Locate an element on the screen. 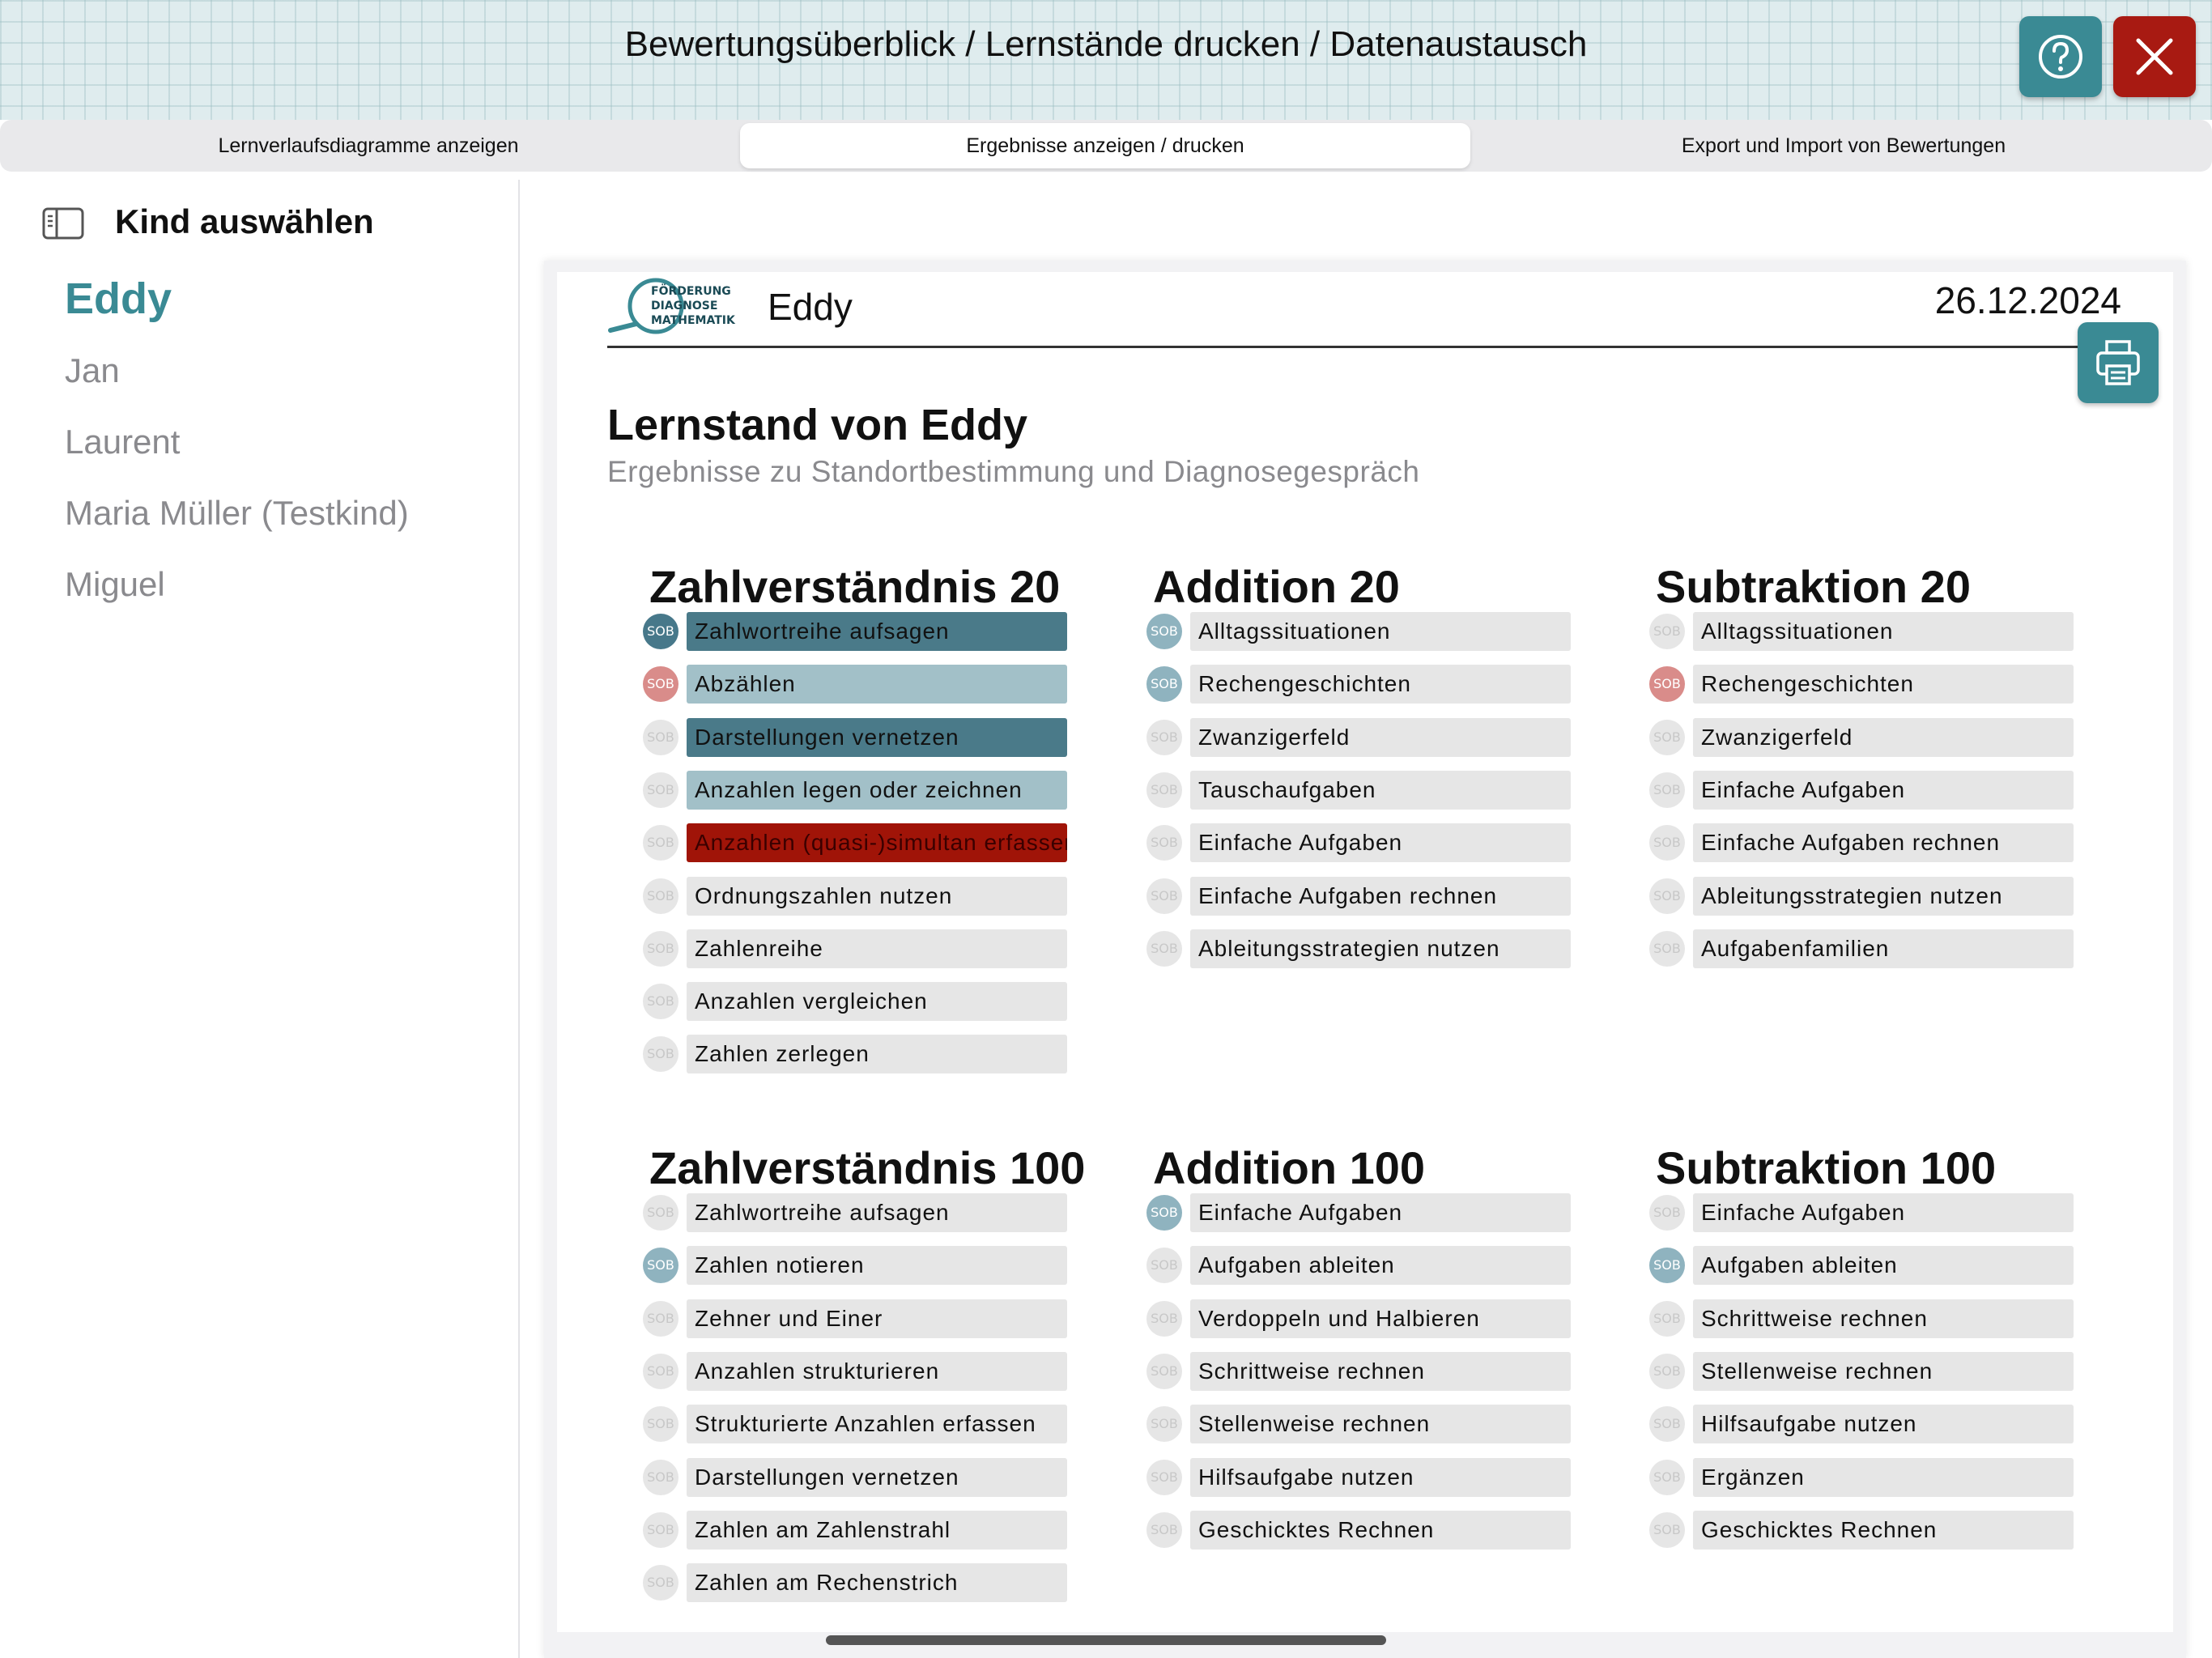 The image size is (2212, 1658). sidebar-title: Kind auswählen is located at coordinates (244, 221).